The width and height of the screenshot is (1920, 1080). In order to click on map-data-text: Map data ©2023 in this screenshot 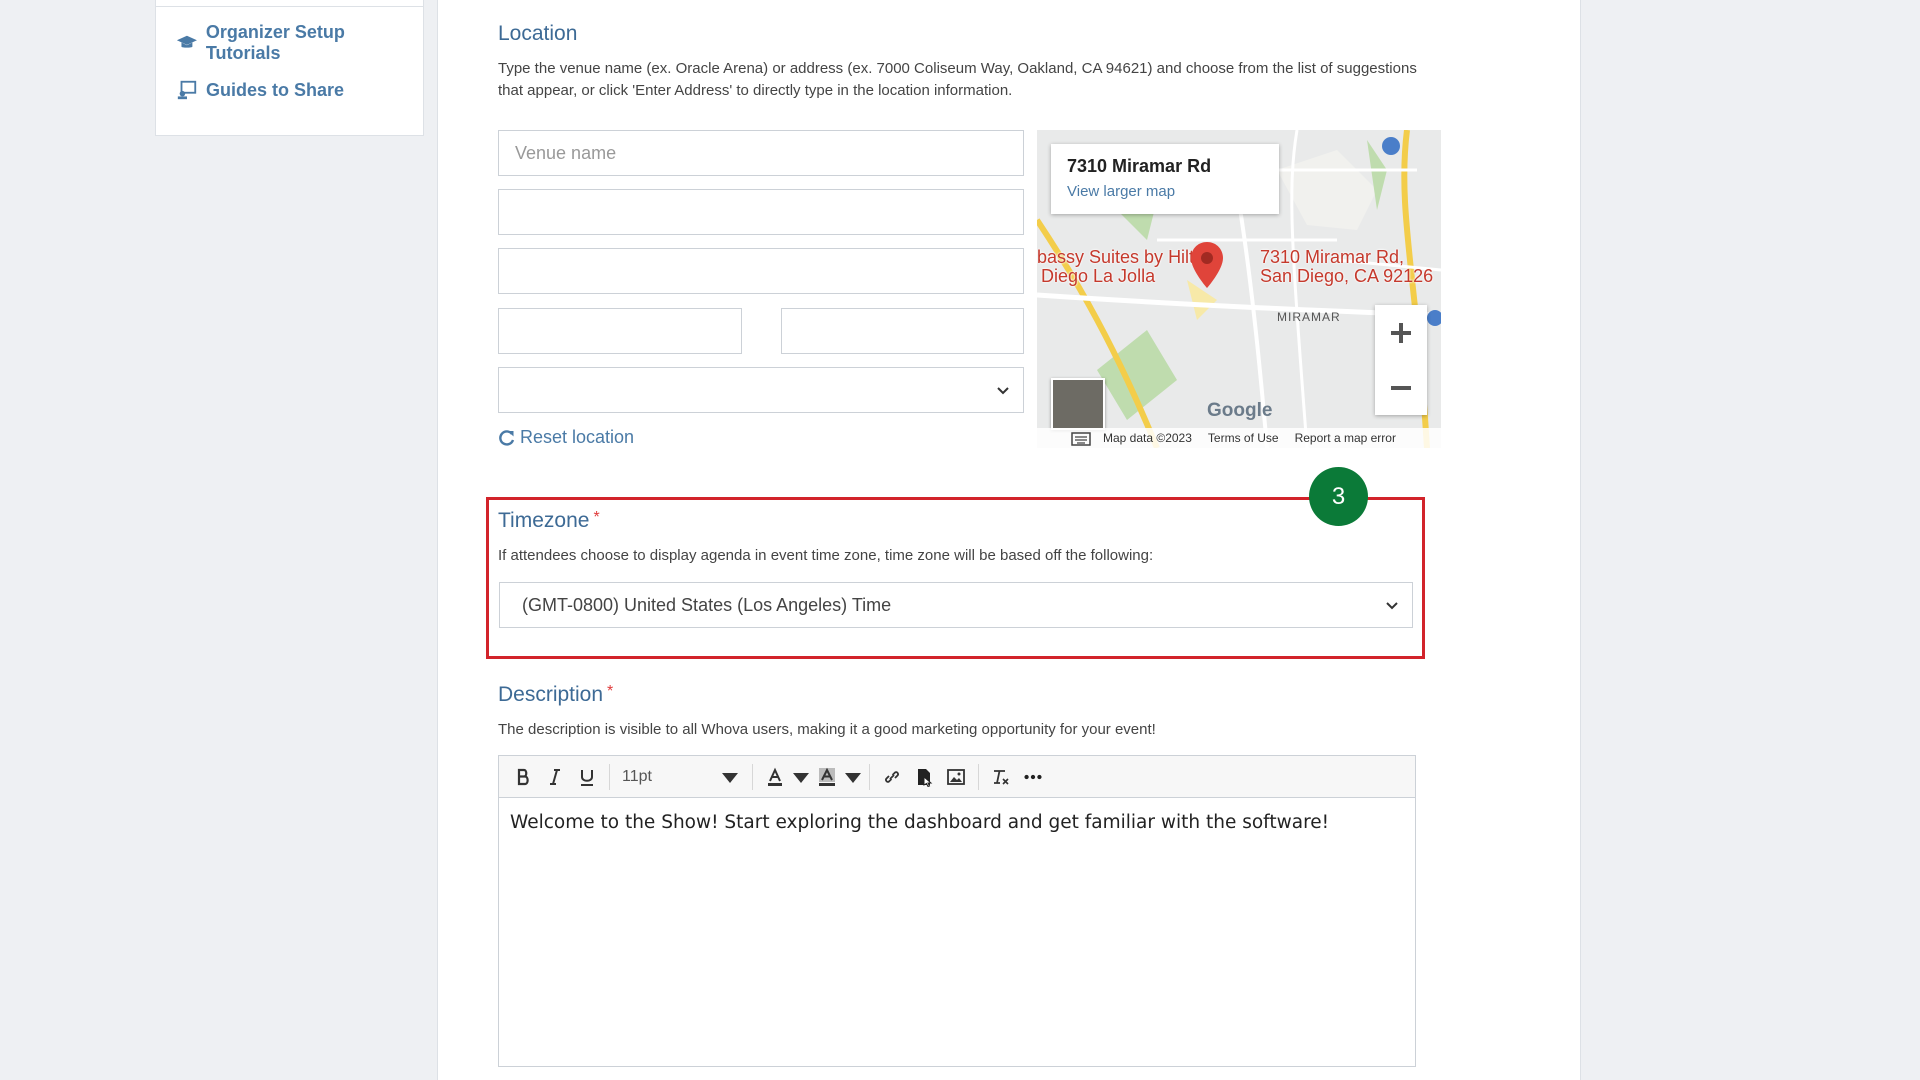, I will do `click(1147, 438)`.